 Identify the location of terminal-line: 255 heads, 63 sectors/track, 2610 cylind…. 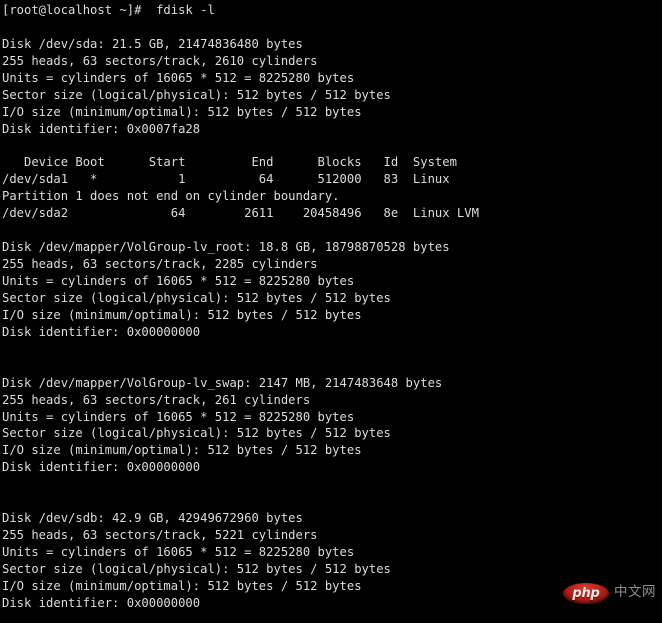
(160, 60).